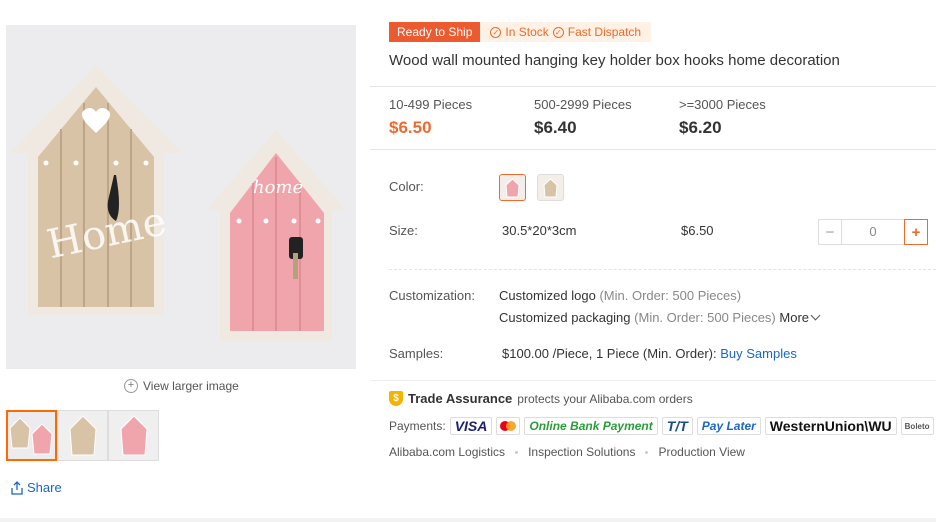 This screenshot has height=522, width=936. What do you see at coordinates (547, 295) in the screenshot?
I see `customized-logo: Customized logo` at bounding box center [547, 295].